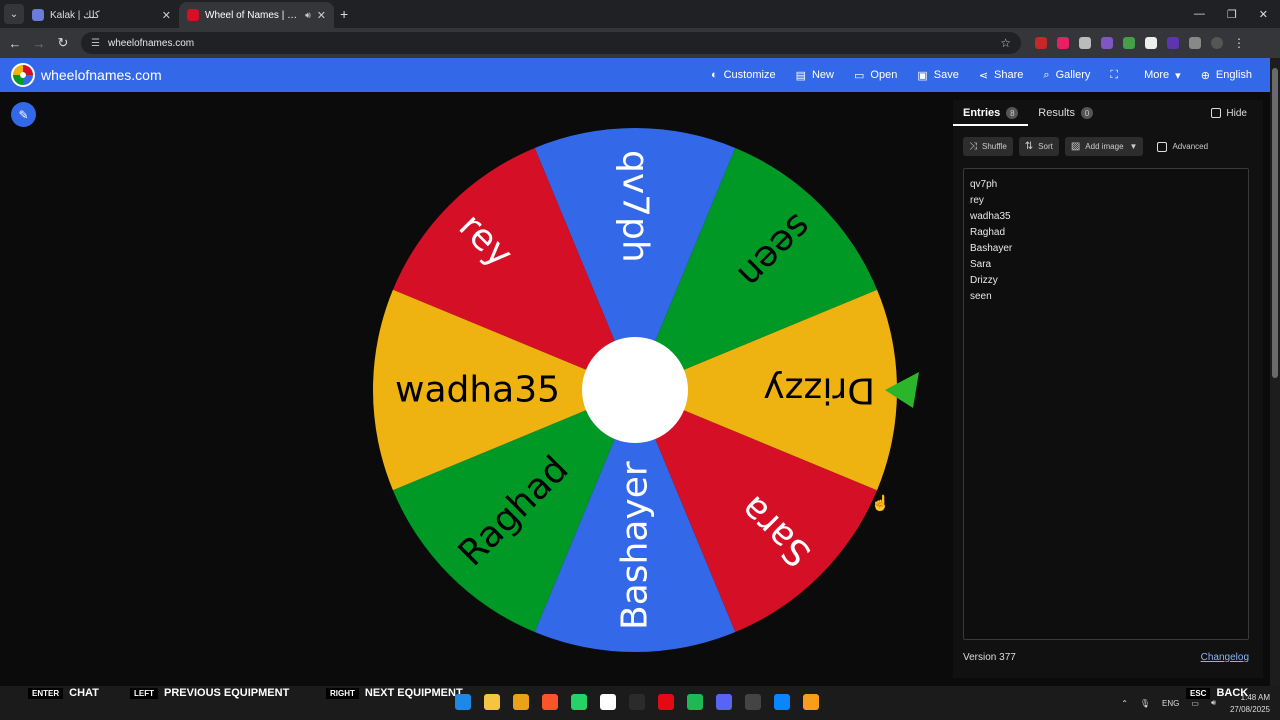  Describe the element at coordinates (256, 15) in the screenshot. I see `browser-tab-wheel-of-names: Wheel of Names | Random 🔊︎ ✕` at that location.